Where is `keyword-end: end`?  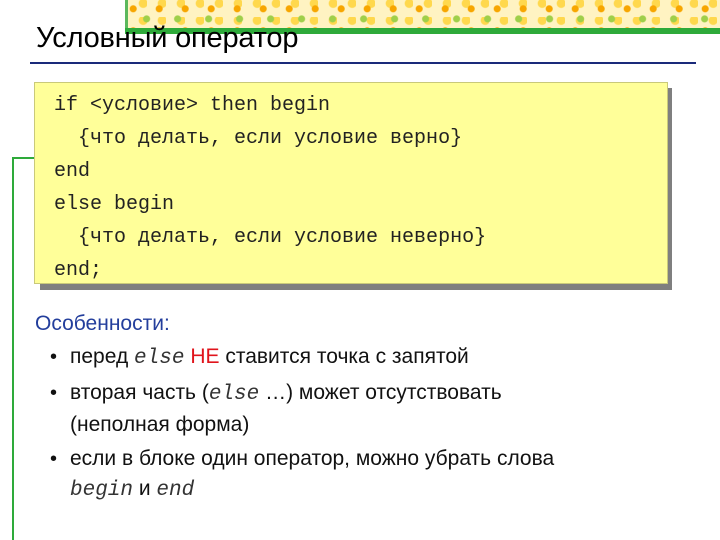 keyword-end: end is located at coordinates (175, 490).